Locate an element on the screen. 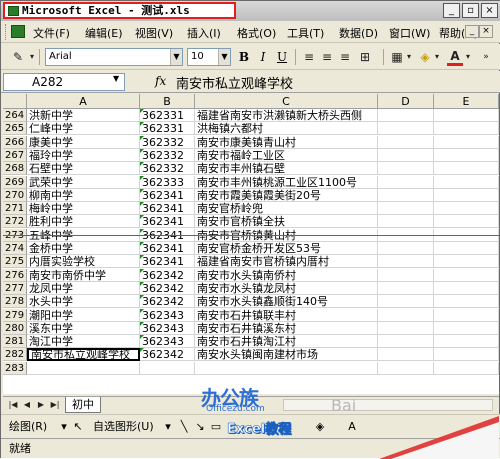  cell-c: 南安官桥金桥开发区53号 is located at coordinates (286, 248).